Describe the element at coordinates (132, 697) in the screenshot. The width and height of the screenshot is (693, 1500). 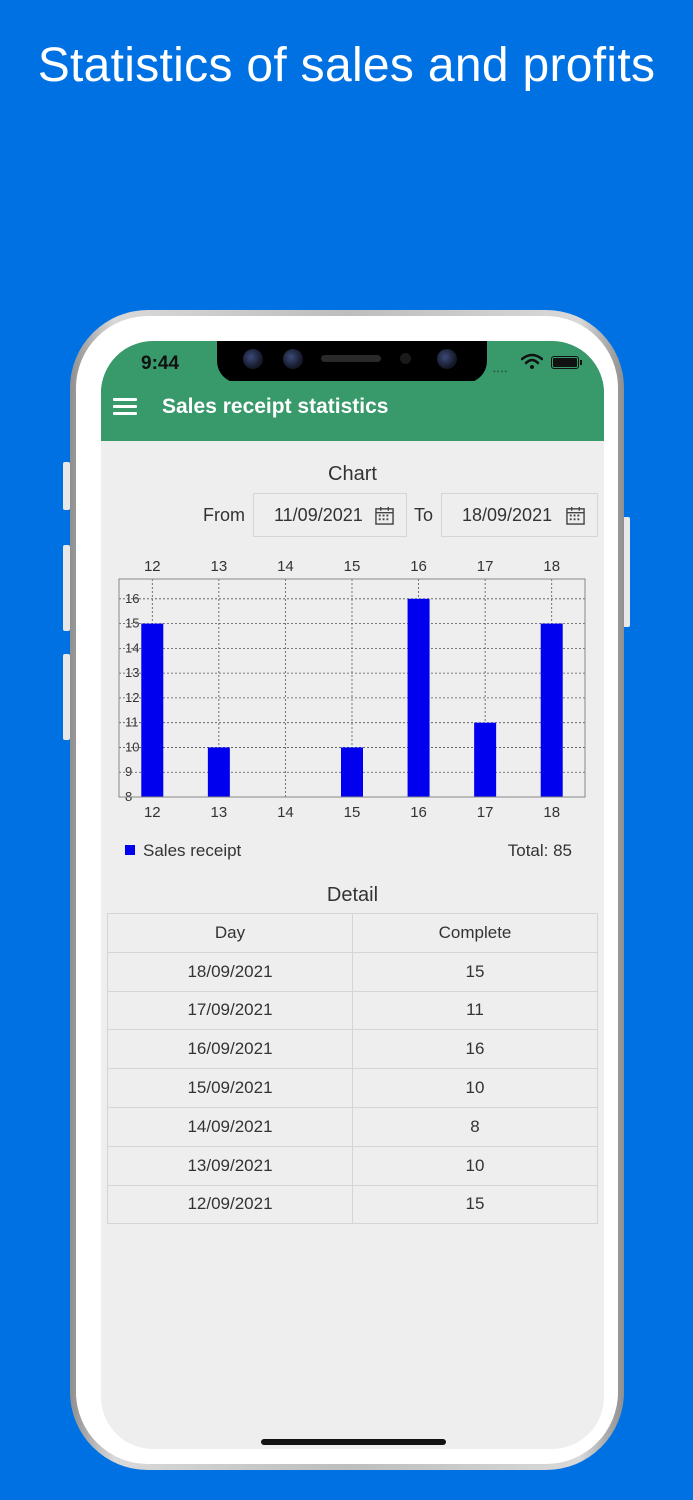
I see `y-tick-label: 12` at that location.